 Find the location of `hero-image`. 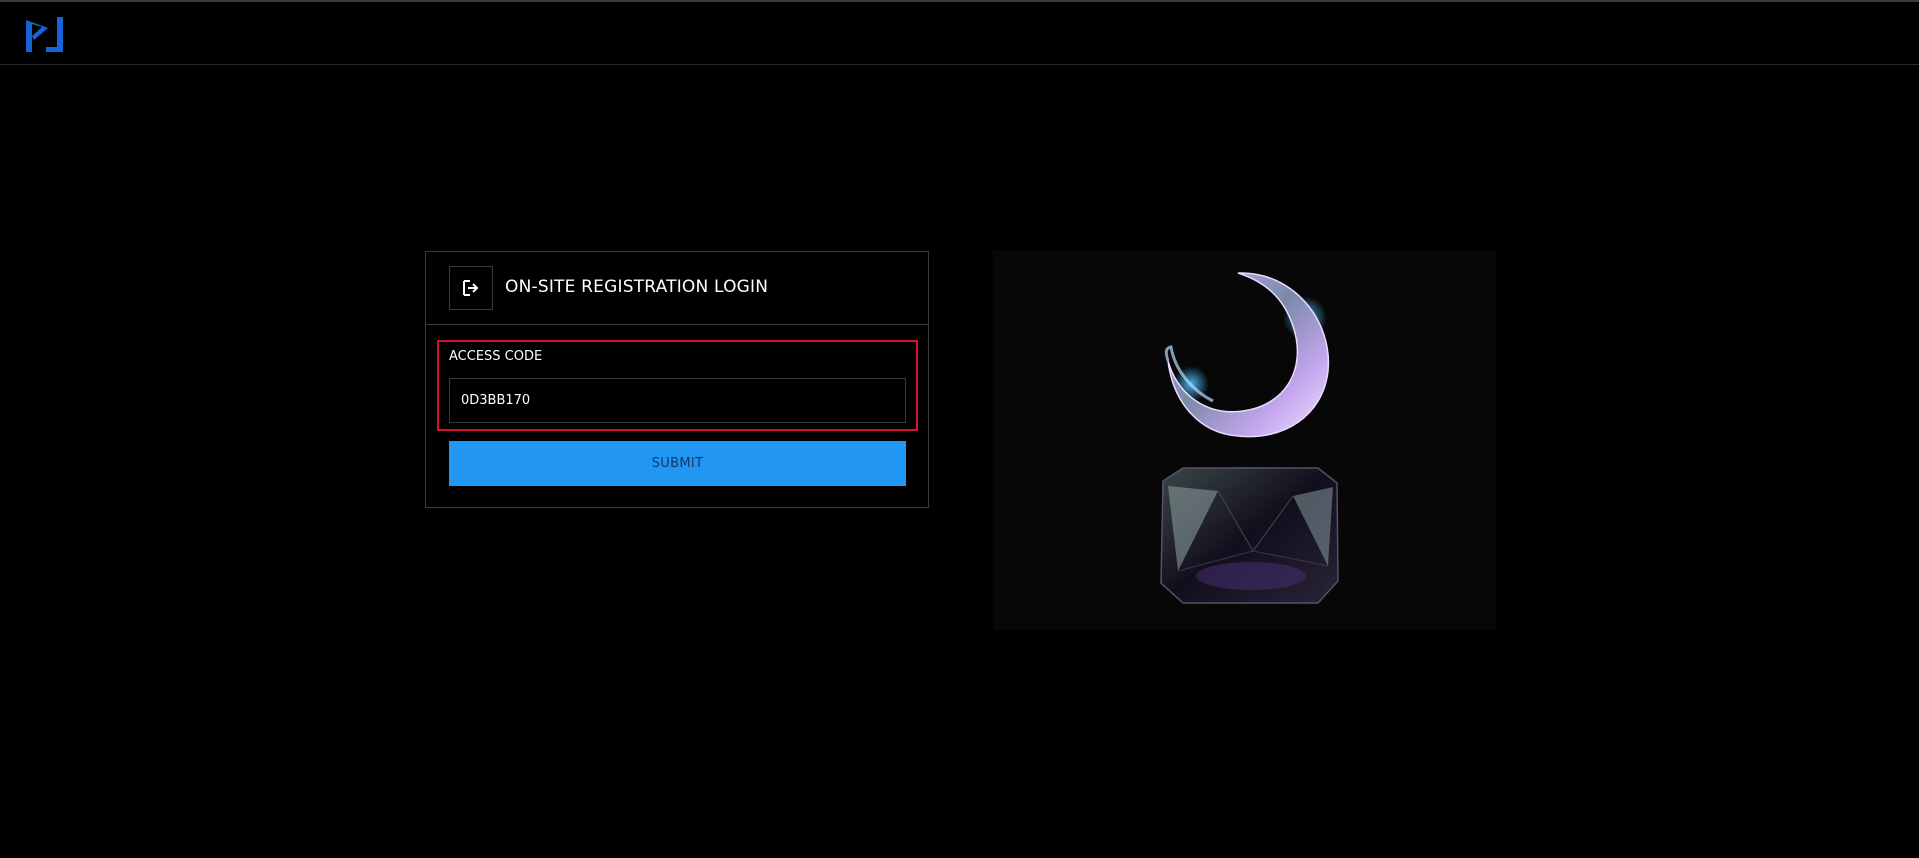

hero-image is located at coordinates (1244, 440).